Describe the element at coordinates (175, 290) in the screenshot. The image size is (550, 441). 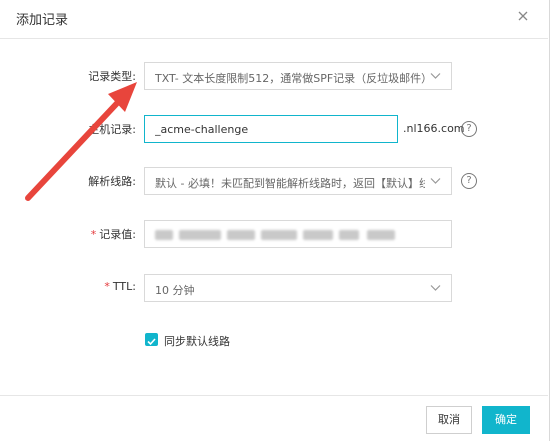
I see `ttl-value: 10 分钟` at that location.